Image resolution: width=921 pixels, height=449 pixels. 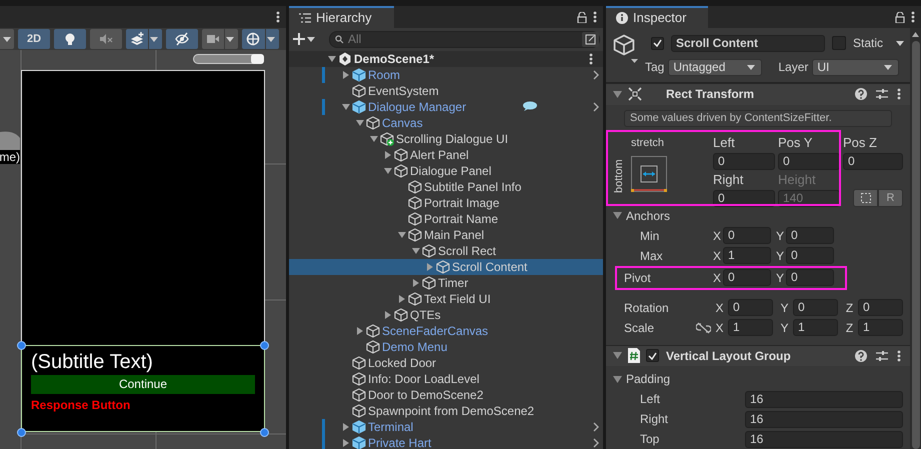 What do you see at coordinates (856, 67) in the screenshot?
I see `layer-dropdown: UI` at bounding box center [856, 67].